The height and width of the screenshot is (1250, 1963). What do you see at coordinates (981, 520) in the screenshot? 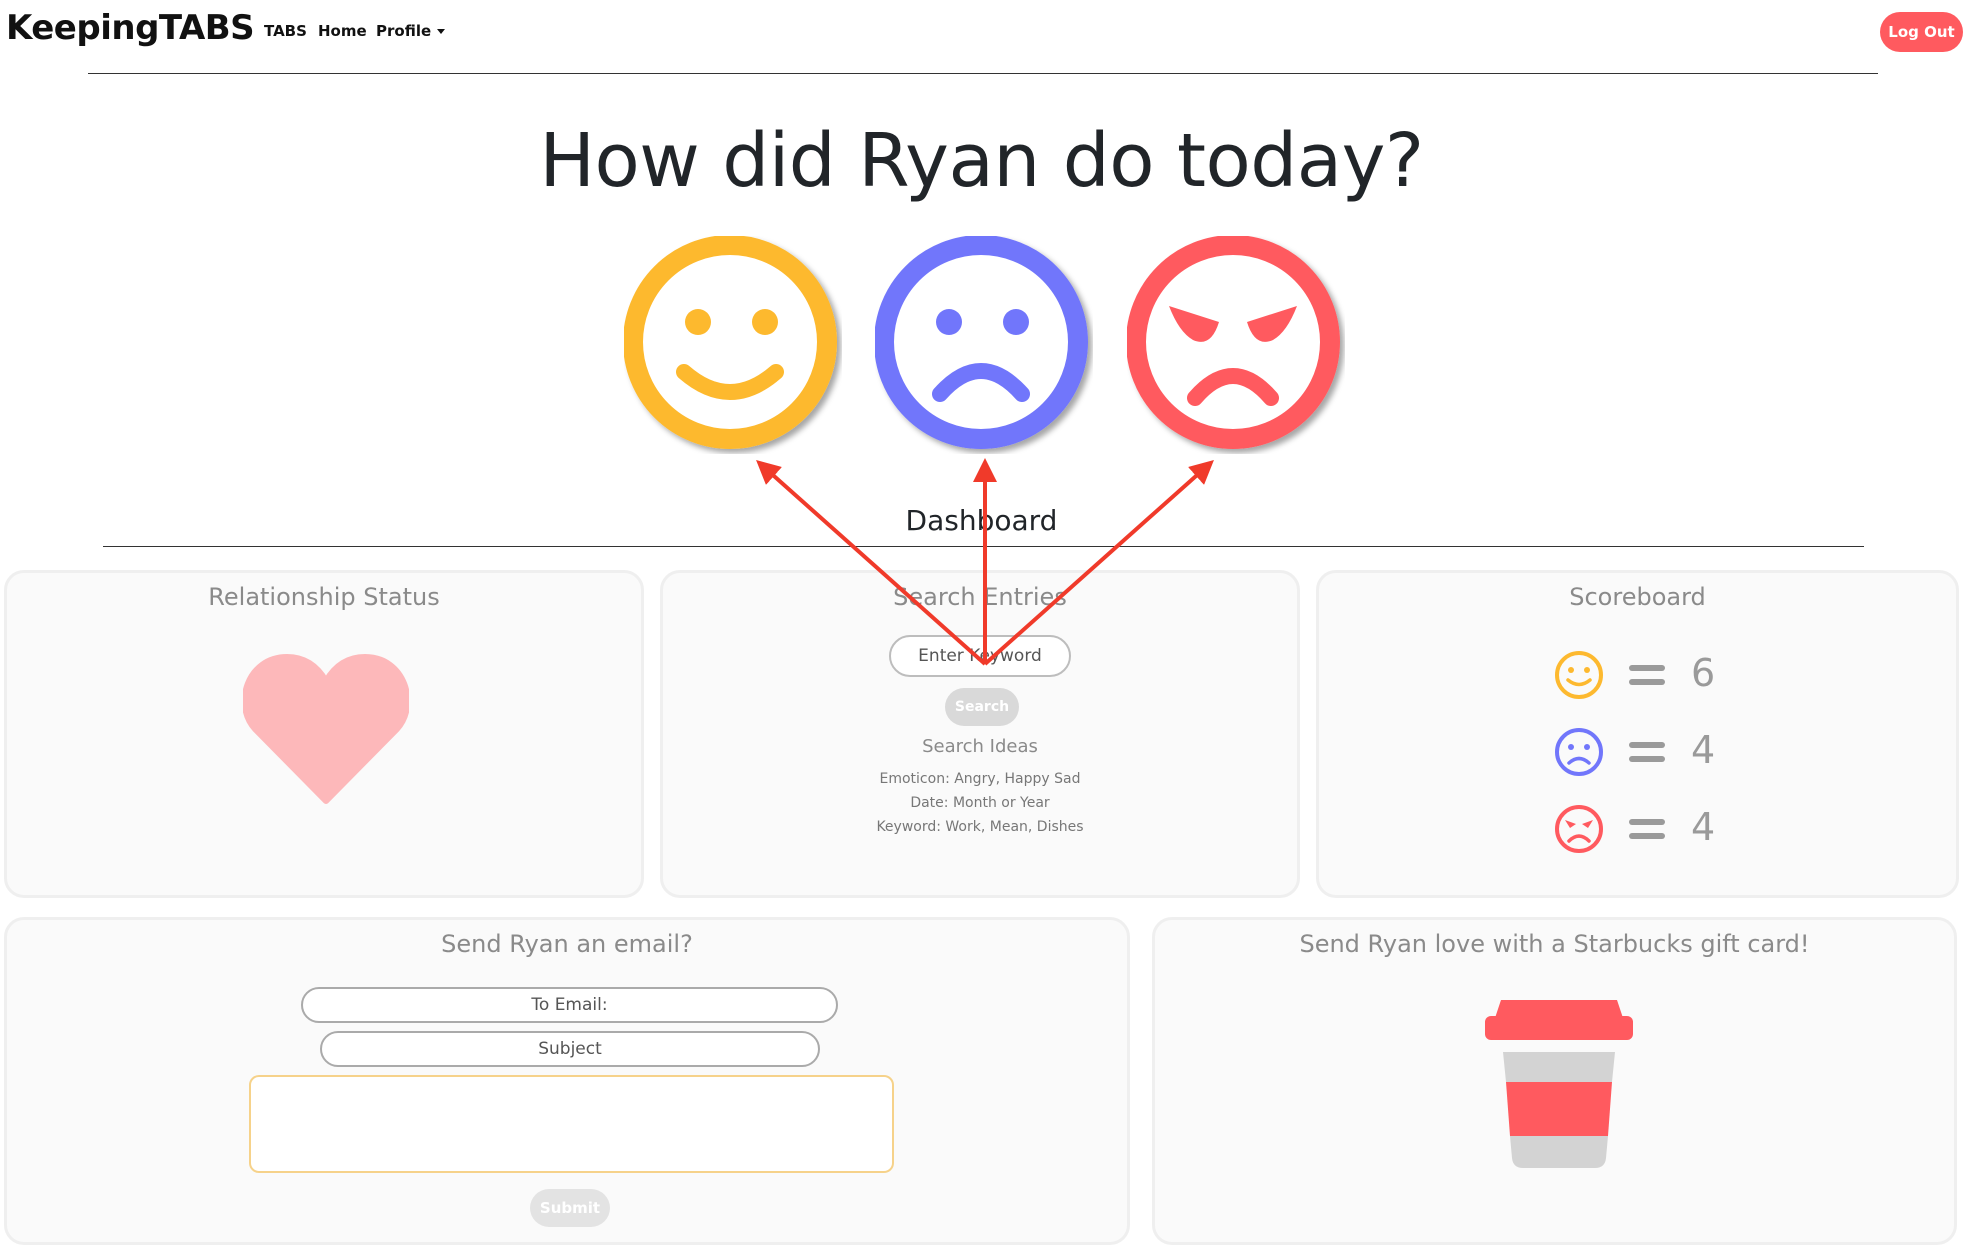
I see `dashboard-title: Dashboard` at bounding box center [981, 520].